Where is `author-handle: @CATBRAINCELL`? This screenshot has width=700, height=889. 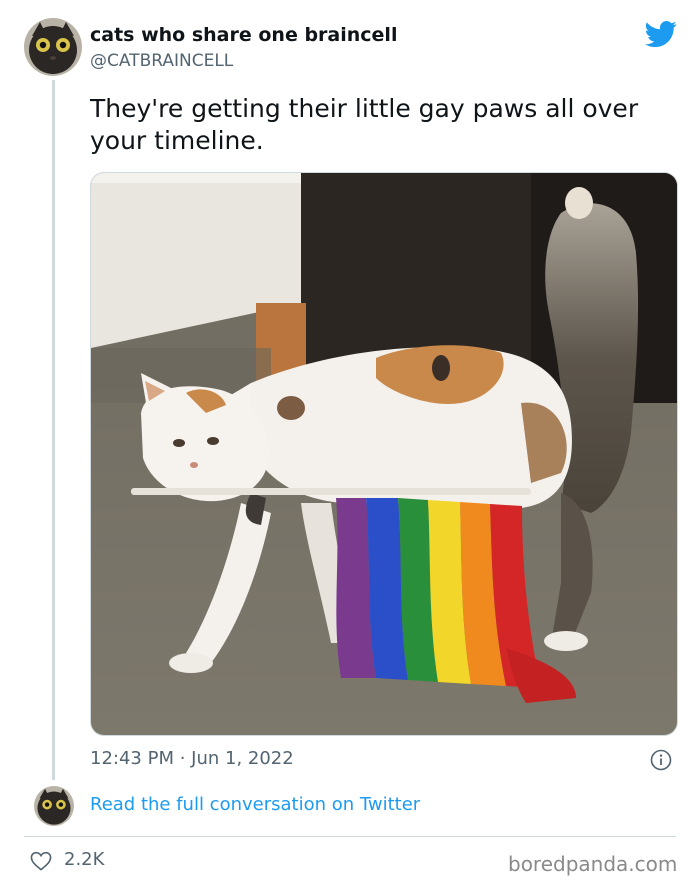 author-handle: @CATBRAINCELL is located at coordinates (161, 61).